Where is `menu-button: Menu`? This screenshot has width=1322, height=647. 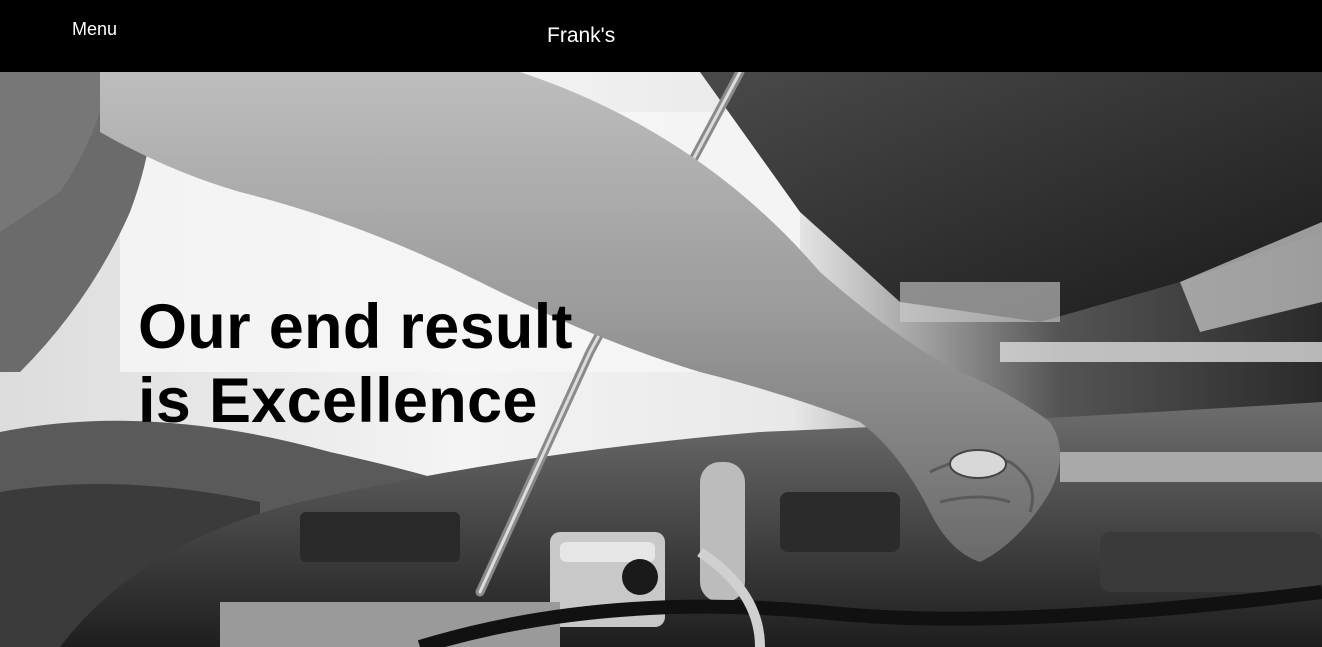 menu-button: Menu is located at coordinates (94, 29).